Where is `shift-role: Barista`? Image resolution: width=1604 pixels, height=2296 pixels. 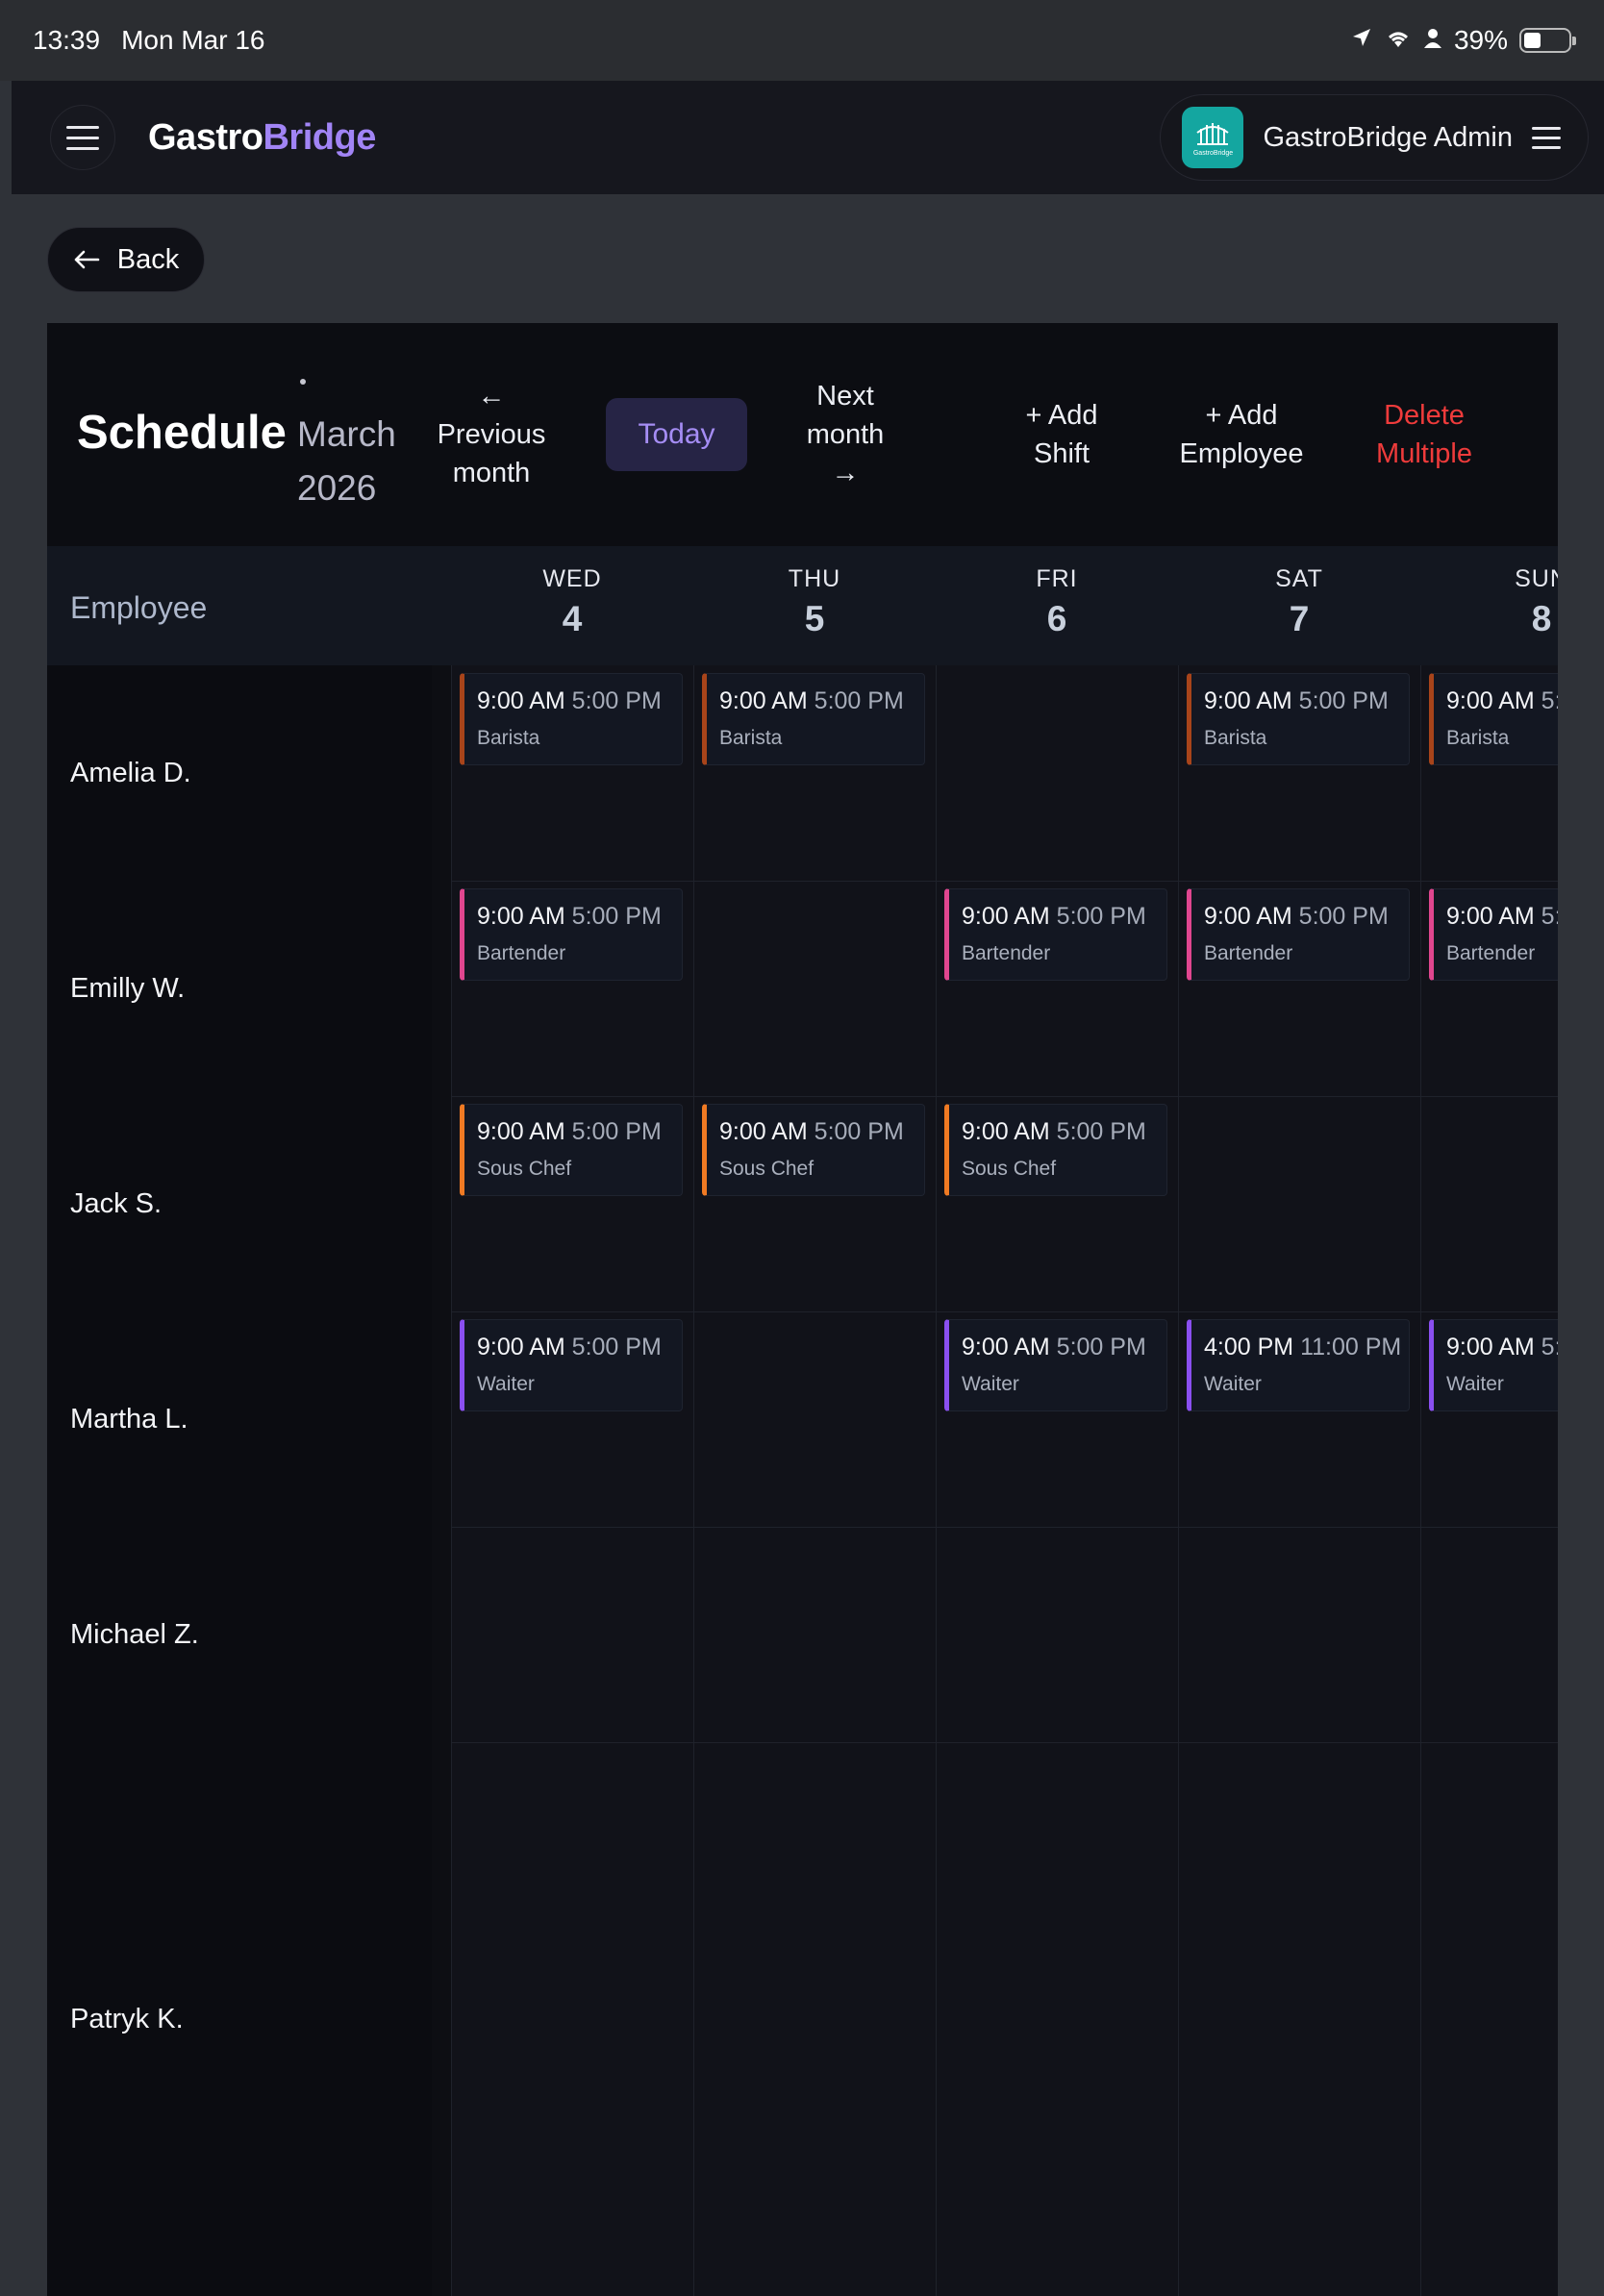 shift-role: Barista is located at coordinates (1478, 738).